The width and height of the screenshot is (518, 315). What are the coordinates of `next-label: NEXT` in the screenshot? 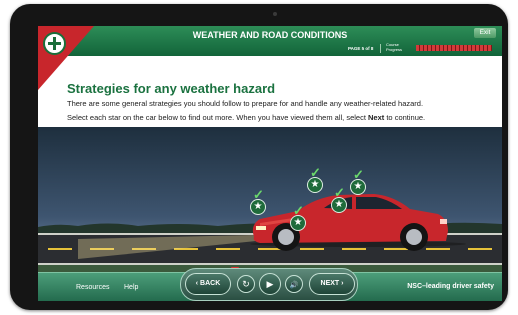 It's located at (330, 283).